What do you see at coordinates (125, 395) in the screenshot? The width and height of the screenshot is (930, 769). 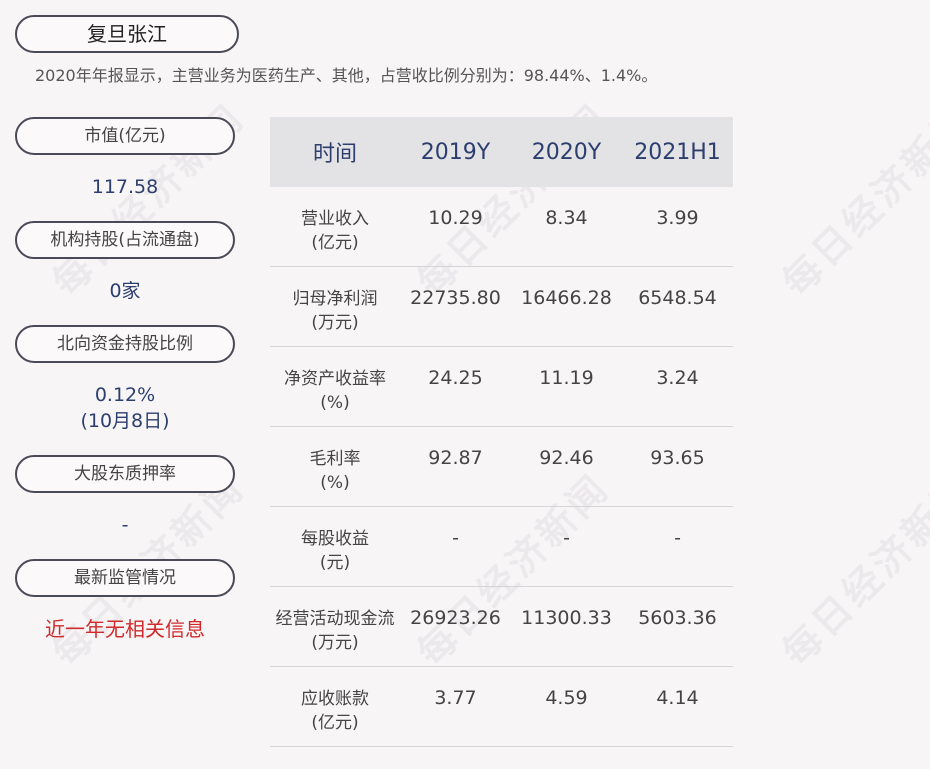 I see `northbound-holding-value: 0.12%` at bounding box center [125, 395].